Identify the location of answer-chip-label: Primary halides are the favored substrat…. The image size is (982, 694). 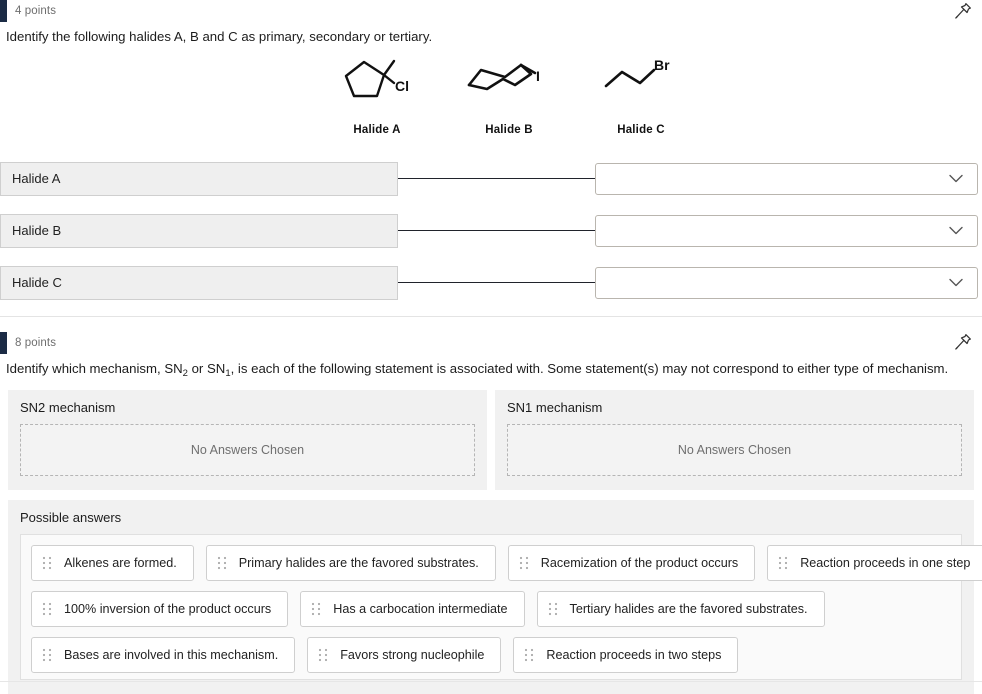
(358, 562).